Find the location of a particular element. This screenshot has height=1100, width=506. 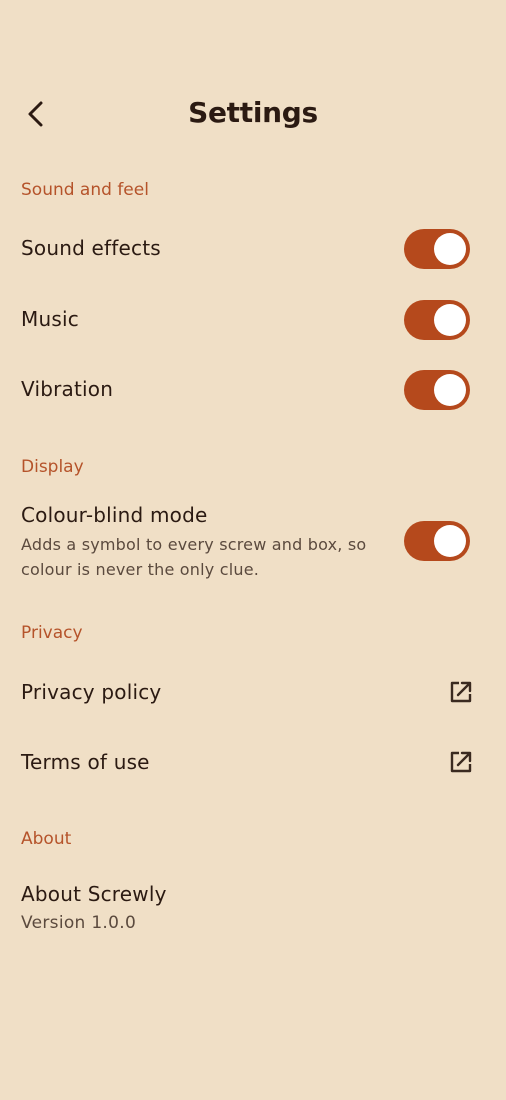

about-screwly-label: About Screwly is located at coordinates (94, 894).